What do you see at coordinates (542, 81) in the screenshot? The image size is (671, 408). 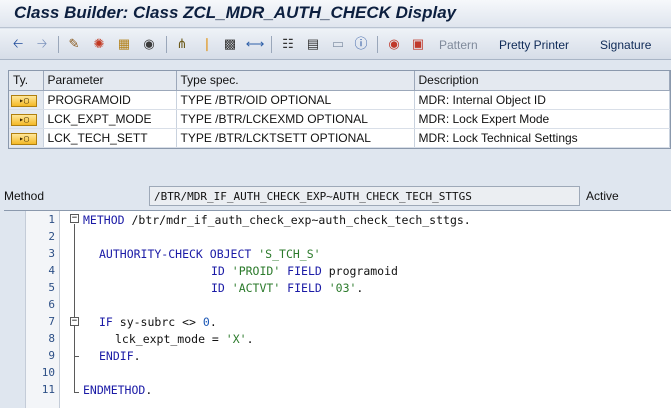 I see `column-header-description: Description` at bounding box center [542, 81].